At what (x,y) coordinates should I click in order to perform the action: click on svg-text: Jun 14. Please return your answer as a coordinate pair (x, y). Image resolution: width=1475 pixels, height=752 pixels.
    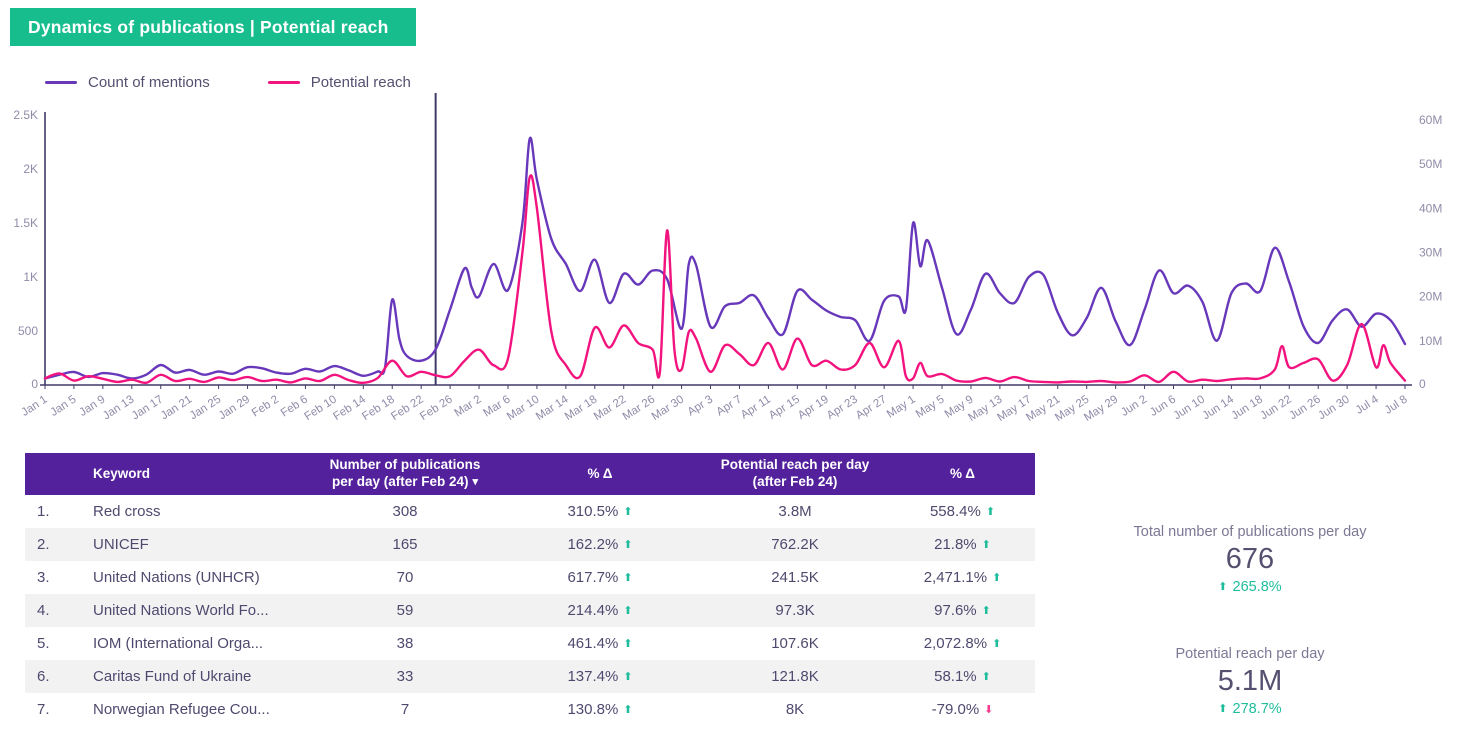
    Looking at the image, I should click on (1219, 407).